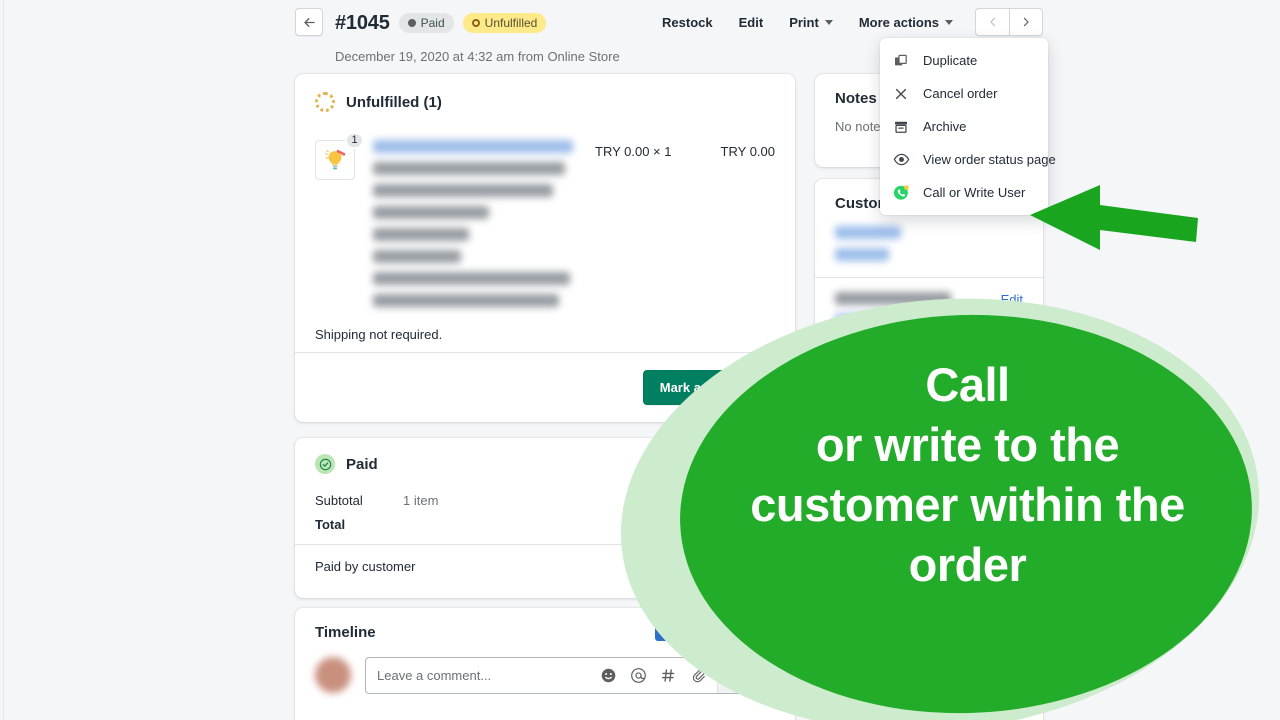 This screenshot has width=1280, height=720. Describe the element at coordinates (475, 23) in the screenshot. I see `dot-ring-icon` at that location.